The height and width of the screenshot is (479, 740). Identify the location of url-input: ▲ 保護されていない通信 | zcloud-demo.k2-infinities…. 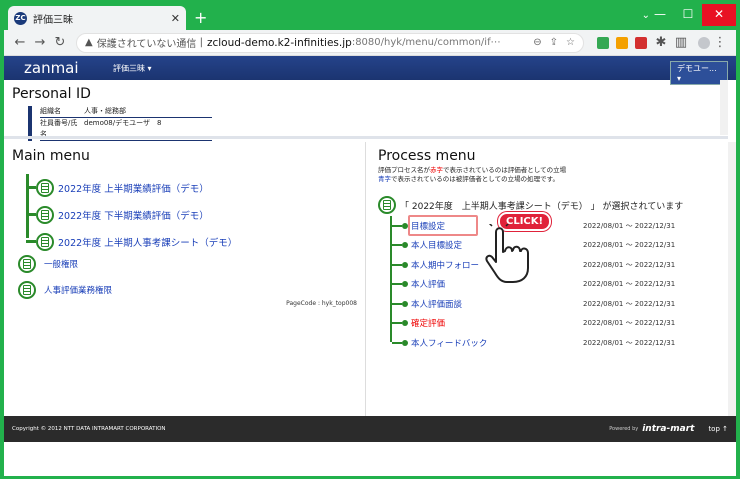
(330, 42).